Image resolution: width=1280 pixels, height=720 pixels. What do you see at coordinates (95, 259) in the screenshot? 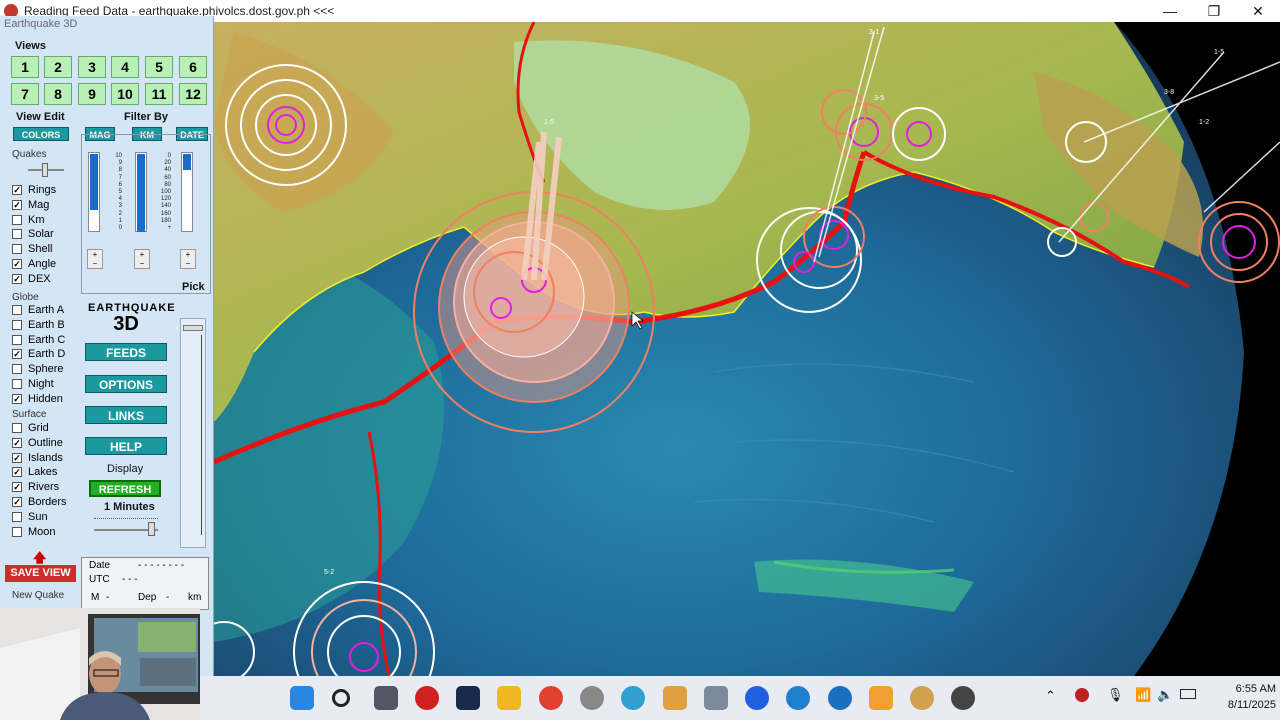
I see `mag-plus-minus-button: + −` at bounding box center [95, 259].